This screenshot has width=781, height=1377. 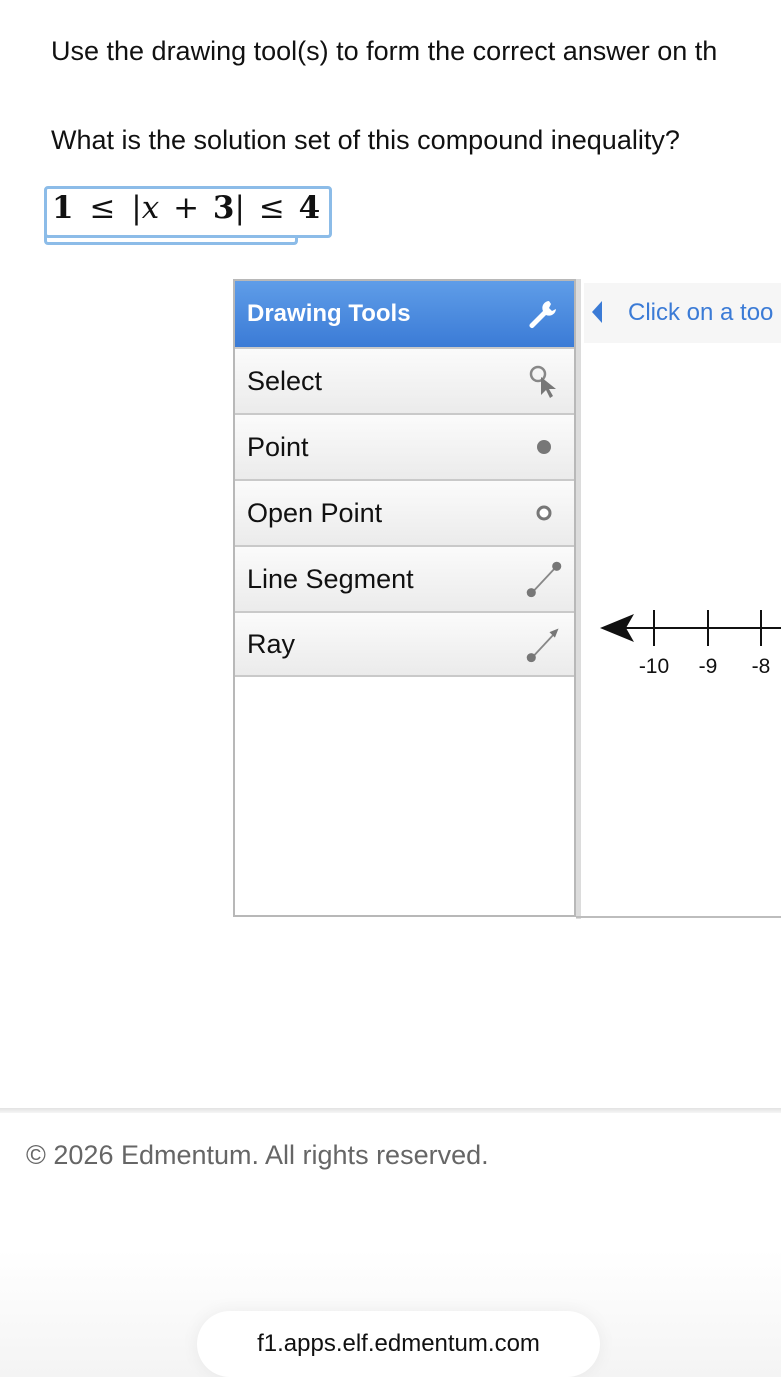 What do you see at coordinates (330, 578) in the screenshot?
I see `tool-line-segment-label: Line Segment` at bounding box center [330, 578].